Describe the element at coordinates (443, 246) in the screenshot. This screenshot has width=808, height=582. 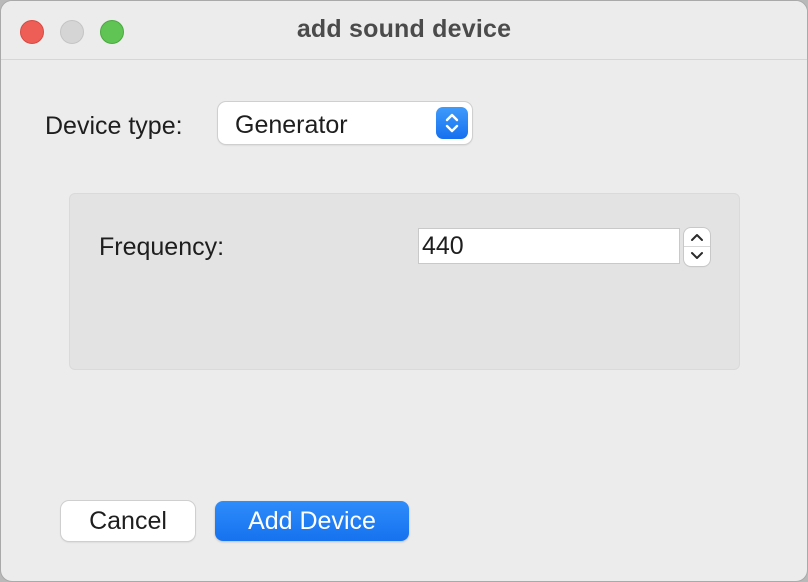
I see `frequency-value: 440` at that location.